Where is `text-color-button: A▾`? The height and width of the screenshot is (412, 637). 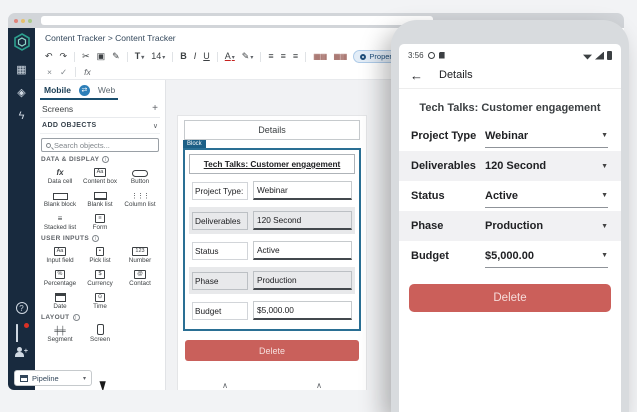 text-color-button: A▾ is located at coordinates (230, 57).